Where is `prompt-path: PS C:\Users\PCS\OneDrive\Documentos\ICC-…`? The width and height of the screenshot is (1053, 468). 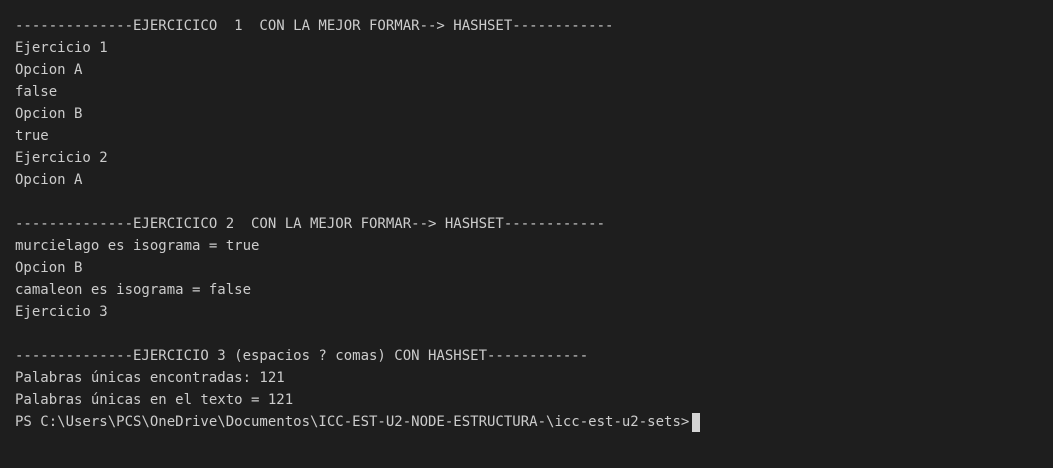
prompt-path: PS C:\Users\PCS\OneDrive\Documentos\ICC-… is located at coordinates (352, 422).